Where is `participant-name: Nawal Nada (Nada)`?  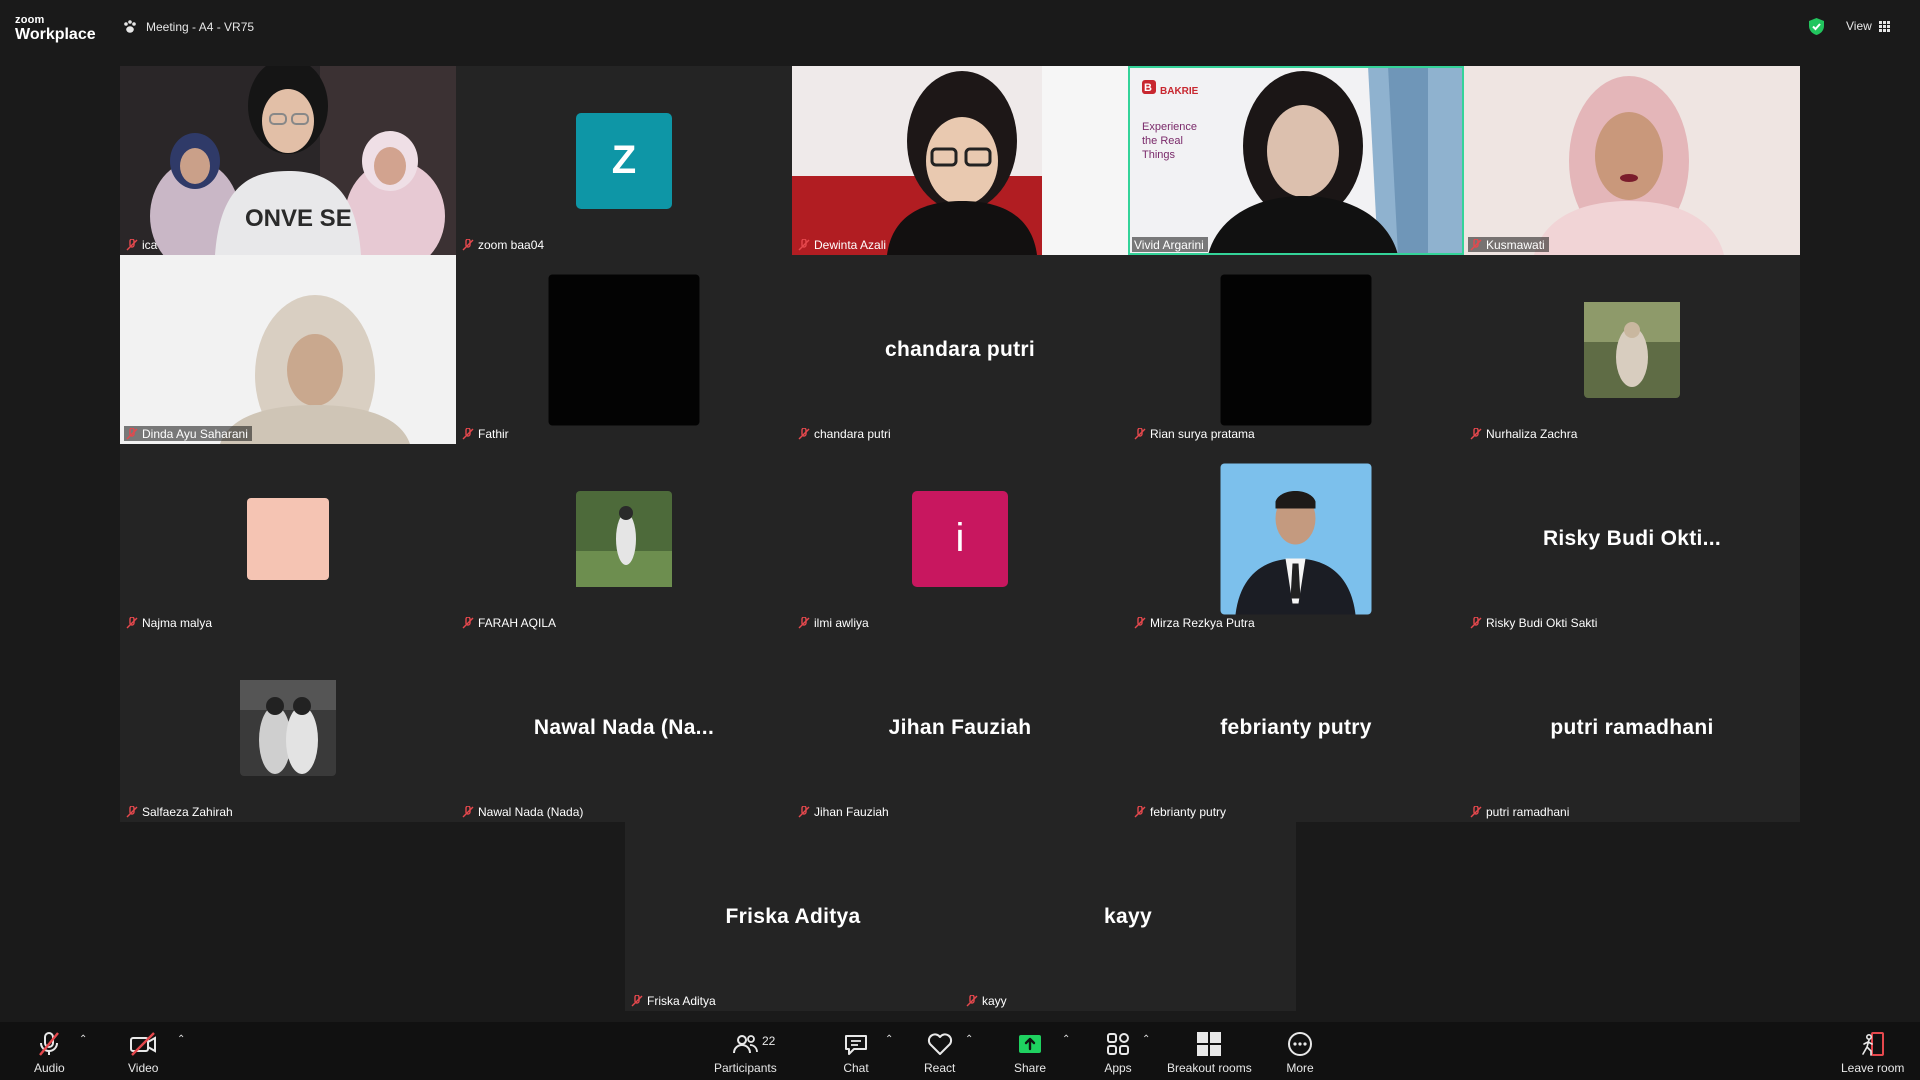
participant-name: Nawal Nada (Nada) is located at coordinates (531, 811).